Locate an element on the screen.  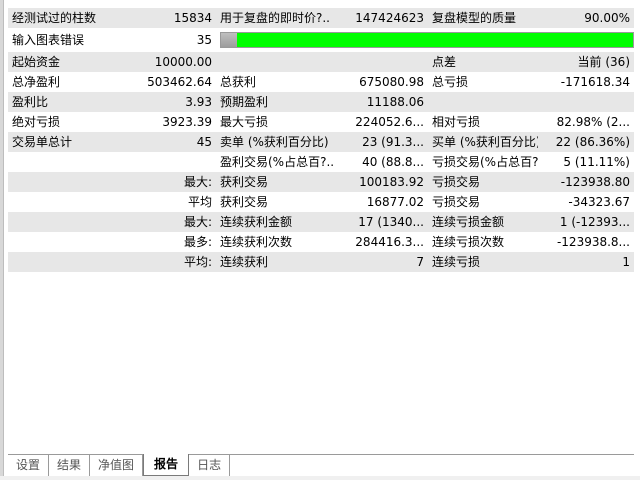
tab-results: 结果 is located at coordinates (70, 465).